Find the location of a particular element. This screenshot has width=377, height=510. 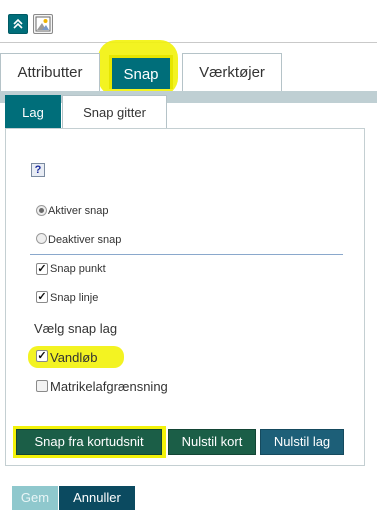

tab-snap: Snap is located at coordinates (141, 72).